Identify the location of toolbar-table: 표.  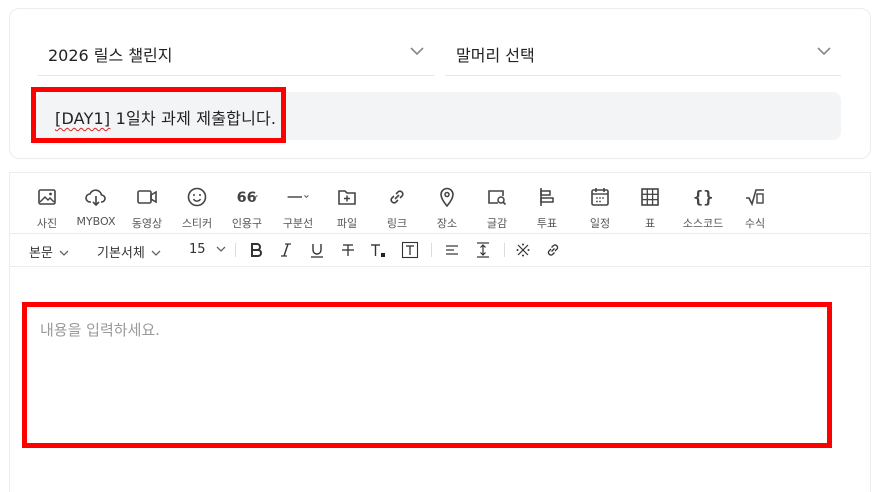
(650, 206).